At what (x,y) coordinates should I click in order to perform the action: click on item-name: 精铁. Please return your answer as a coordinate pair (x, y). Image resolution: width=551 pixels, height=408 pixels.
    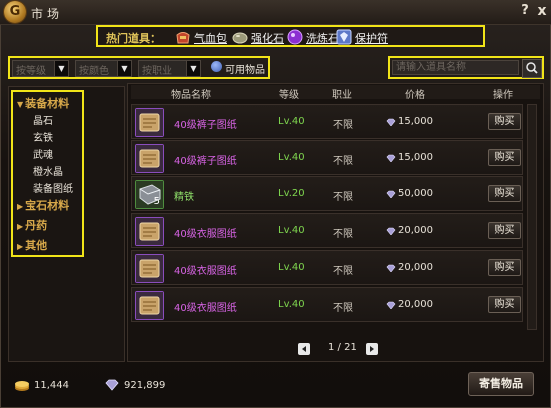
    Looking at the image, I should click on (184, 197).